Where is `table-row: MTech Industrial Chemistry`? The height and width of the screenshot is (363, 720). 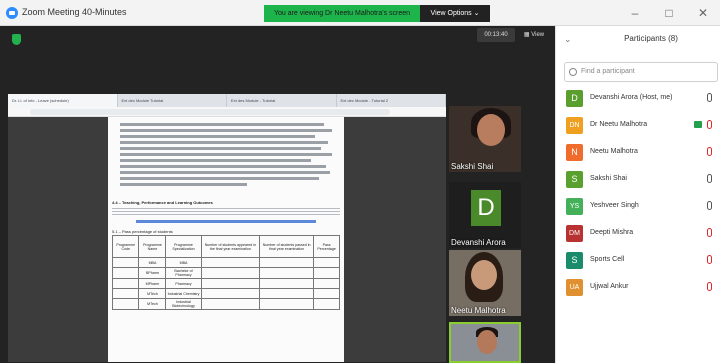 table-row: MTech Industrial Chemistry is located at coordinates (225, 293).